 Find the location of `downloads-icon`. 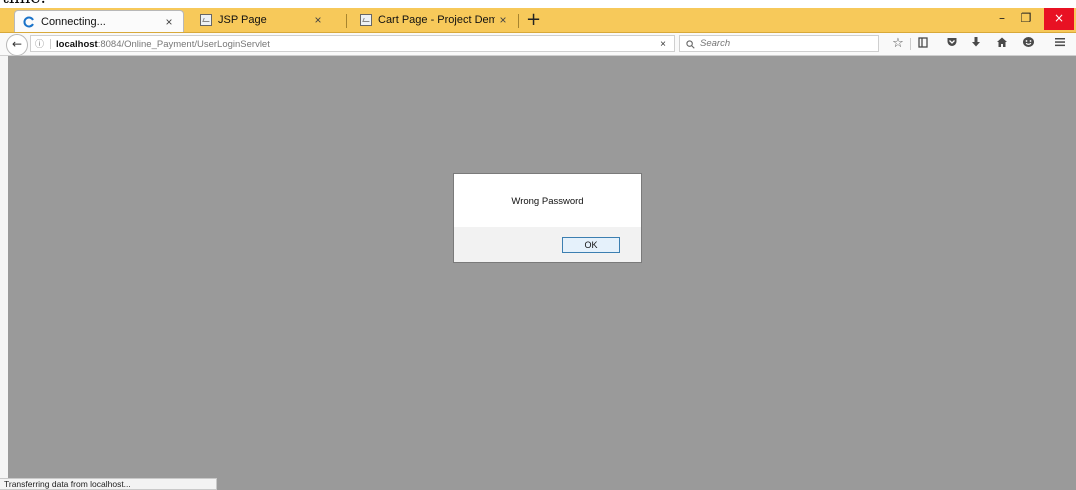

downloads-icon is located at coordinates (976, 44).